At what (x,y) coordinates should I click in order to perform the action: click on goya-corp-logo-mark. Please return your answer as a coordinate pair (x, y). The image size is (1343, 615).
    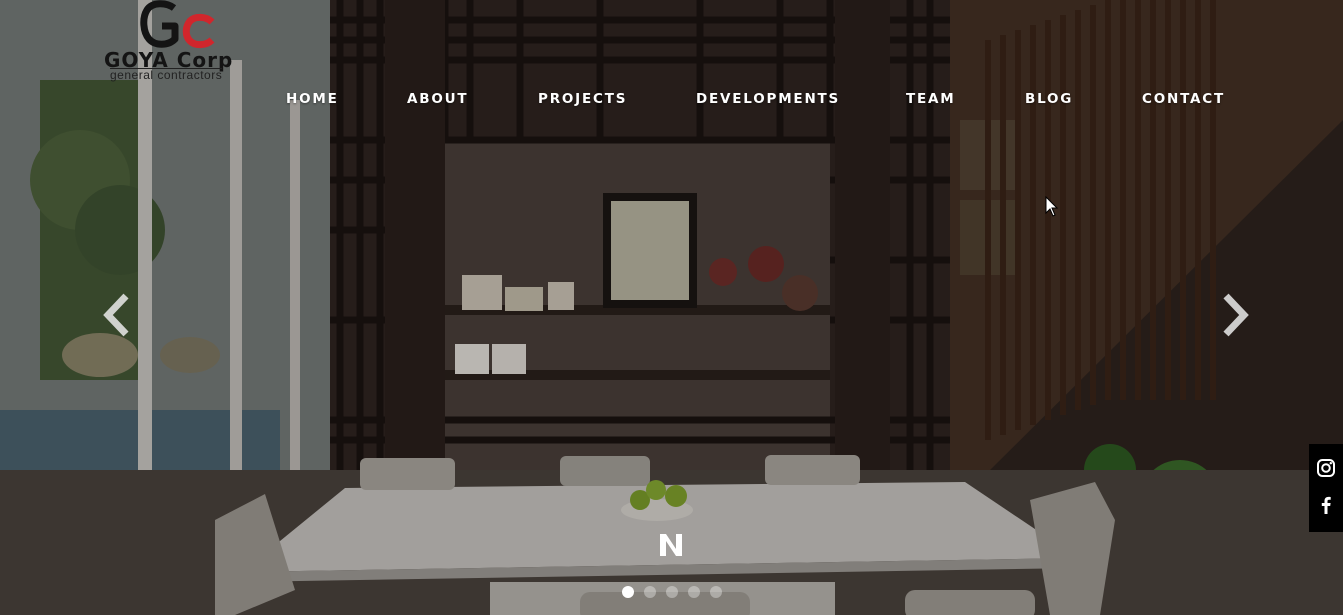
    Looking at the image, I should click on (177, 24).